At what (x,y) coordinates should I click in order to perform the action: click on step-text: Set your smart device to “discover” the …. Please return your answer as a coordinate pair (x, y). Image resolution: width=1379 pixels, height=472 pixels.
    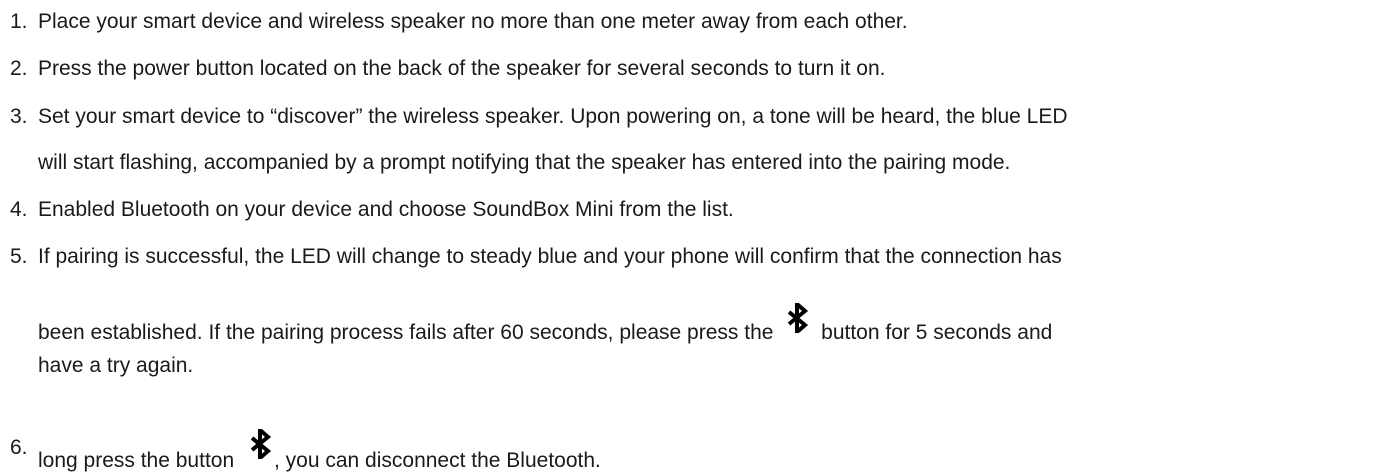
    Looking at the image, I should click on (553, 116).